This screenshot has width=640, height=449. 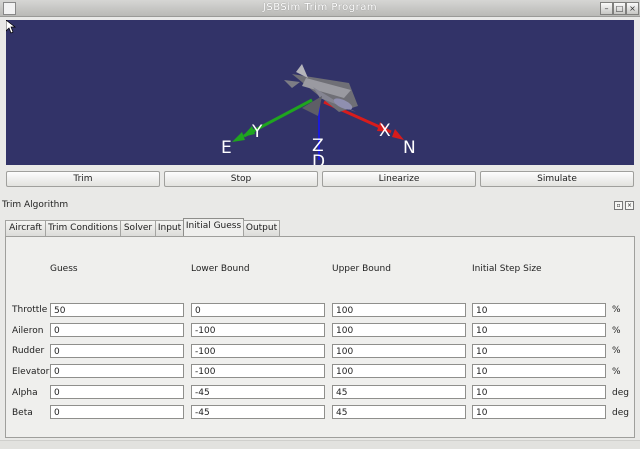 I want to click on maximize-icon: □, so click(x=619, y=8).